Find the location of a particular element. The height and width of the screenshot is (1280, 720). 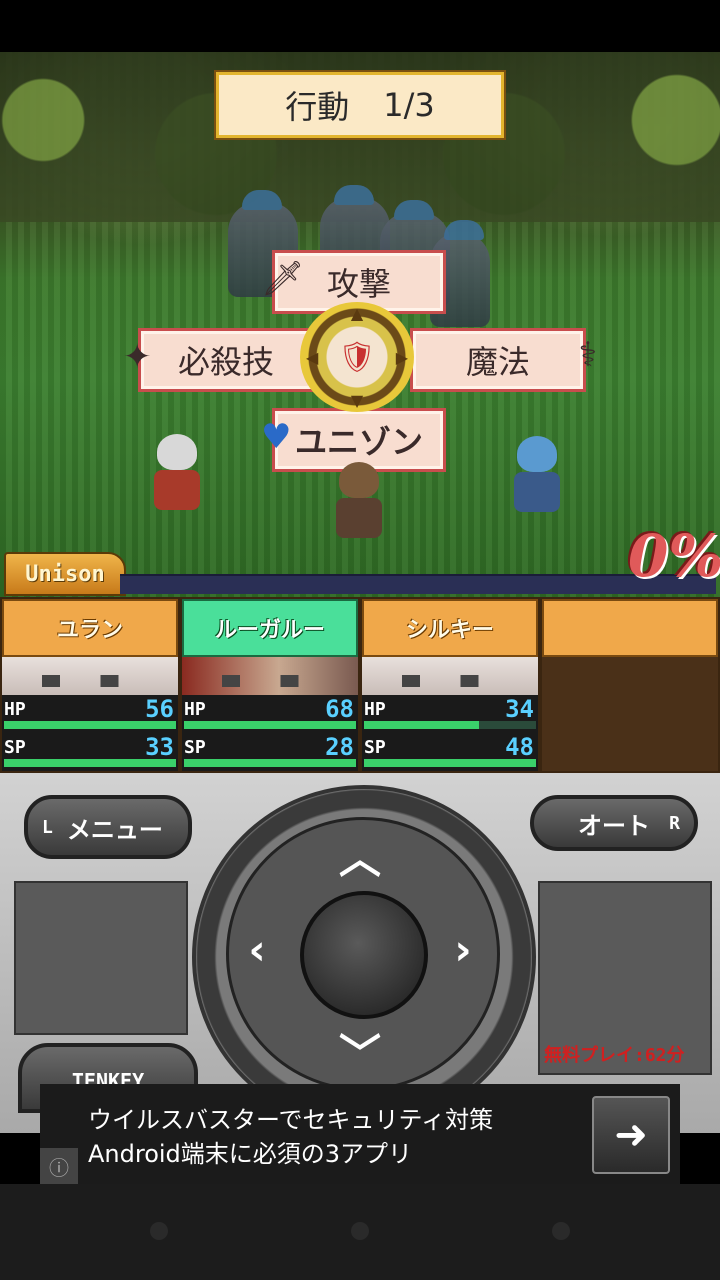

couple-heart-icon: ♥ is located at coordinates (276, 437).